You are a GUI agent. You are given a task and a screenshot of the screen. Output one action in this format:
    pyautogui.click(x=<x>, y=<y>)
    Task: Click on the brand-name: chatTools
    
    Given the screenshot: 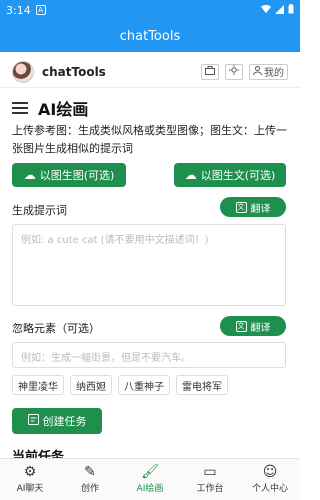 What is the action you would take?
    pyautogui.click(x=74, y=71)
    